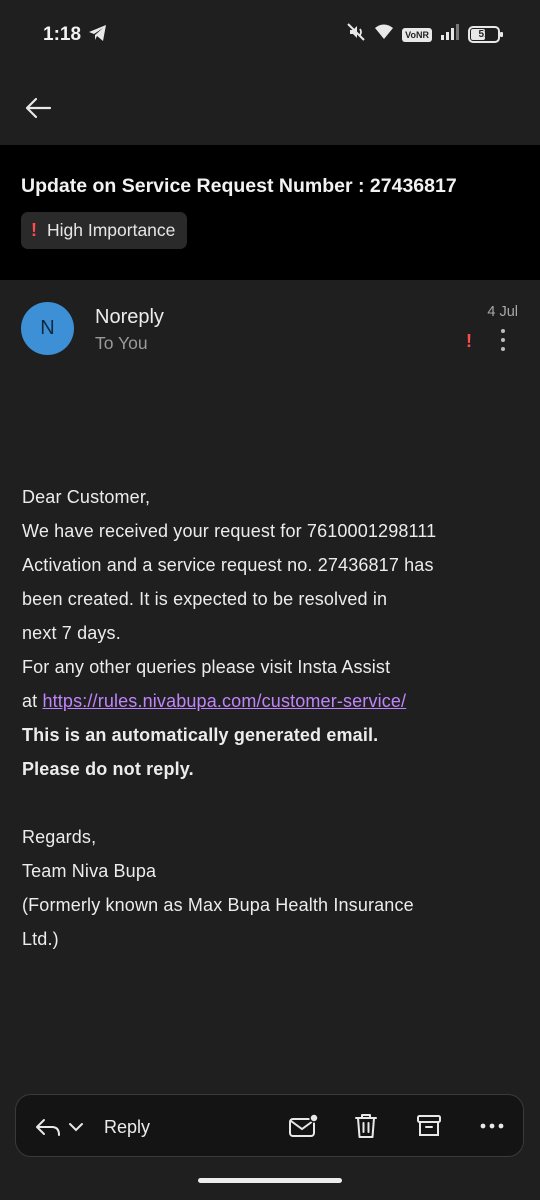  I want to click on more-horizontal-icon, so click(492, 1126).